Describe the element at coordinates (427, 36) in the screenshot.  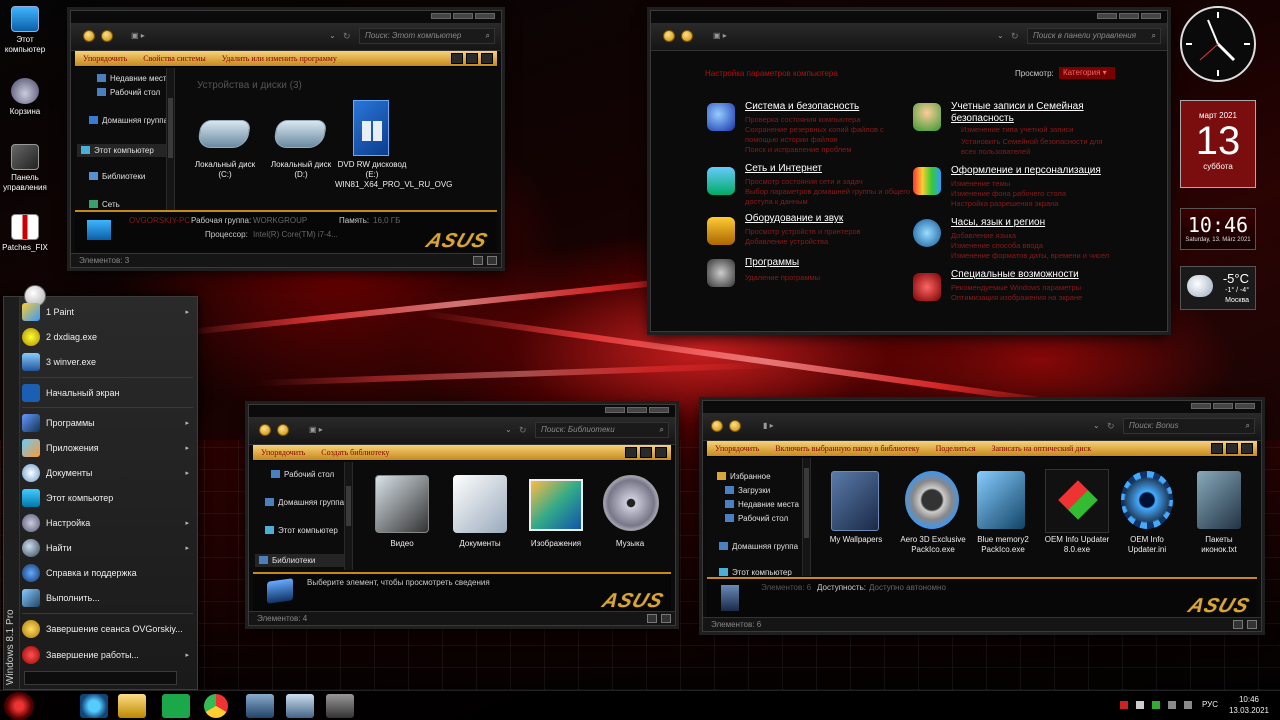
I see `search-input: Поиск: Этот компьютер ⌕` at that location.